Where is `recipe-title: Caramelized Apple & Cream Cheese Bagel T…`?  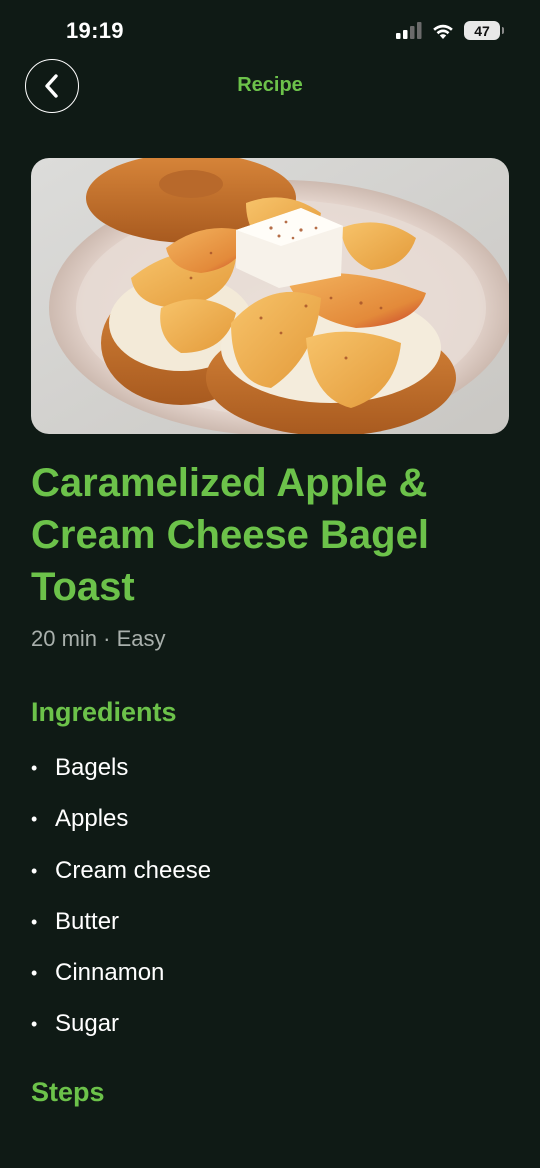
recipe-title: Caramelized Apple & Cream Cheese Bagel T… is located at coordinates (230, 535).